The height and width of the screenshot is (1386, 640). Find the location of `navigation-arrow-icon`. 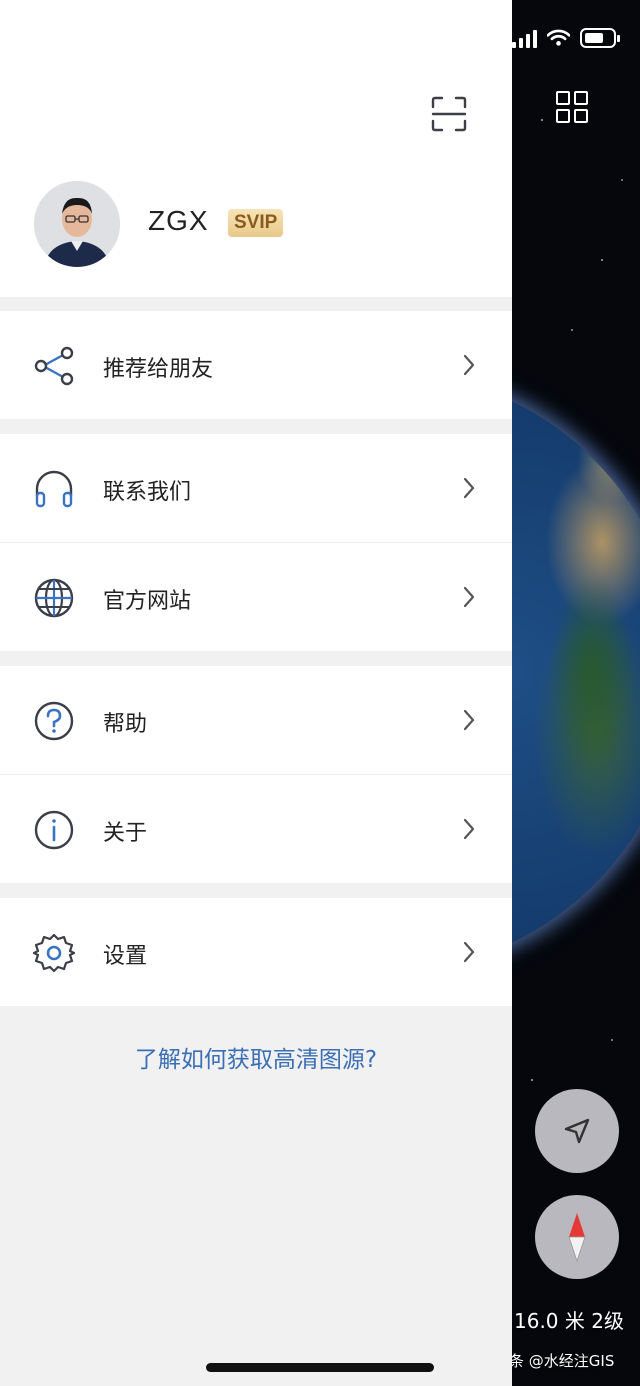

navigation-arrow-icon is located at coordinates (577, 1131).